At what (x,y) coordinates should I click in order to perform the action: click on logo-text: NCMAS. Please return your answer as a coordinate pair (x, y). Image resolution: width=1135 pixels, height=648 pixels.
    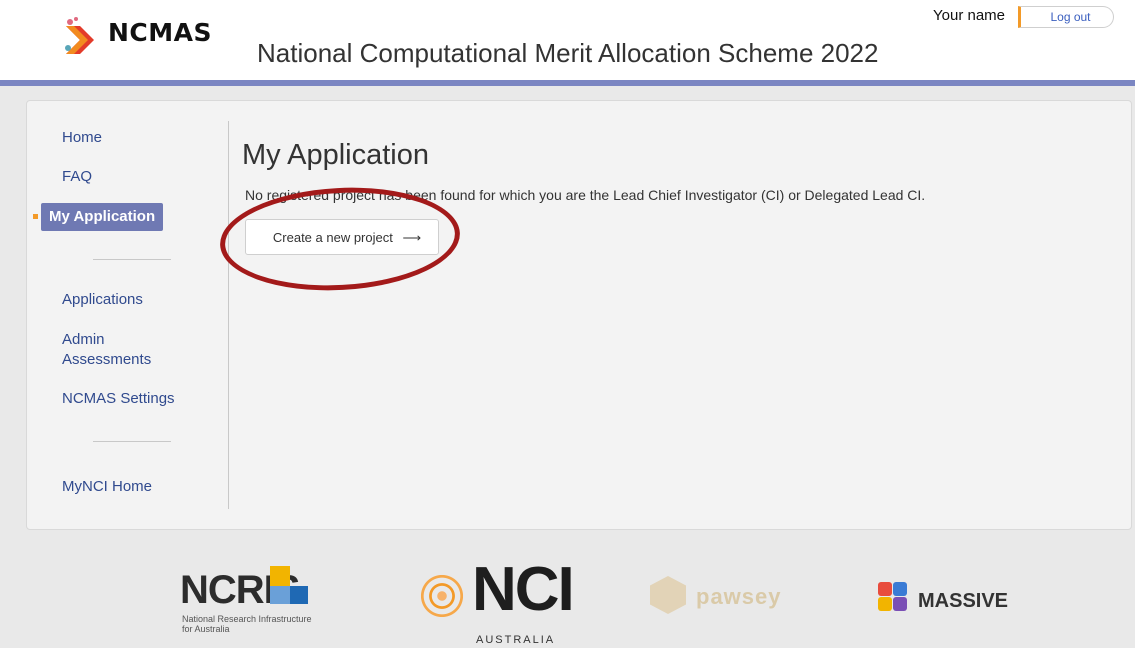
    Looking at the image, I should click on (160, 32).